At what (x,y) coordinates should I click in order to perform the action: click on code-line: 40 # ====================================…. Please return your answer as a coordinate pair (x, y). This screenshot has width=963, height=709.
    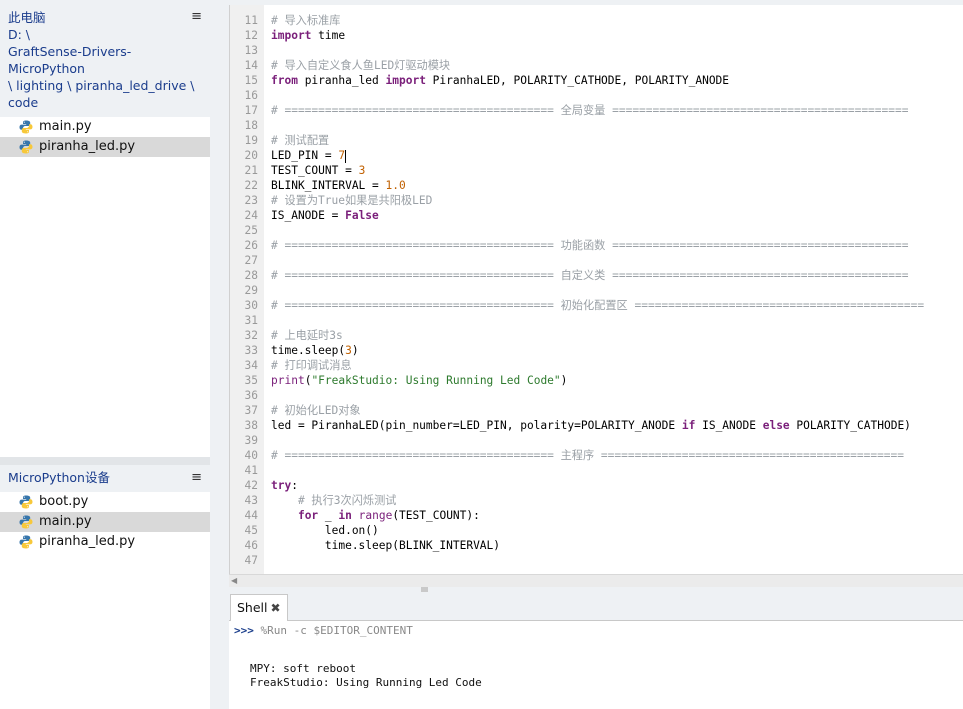
    Looking at the image, I should click on (596, 455).